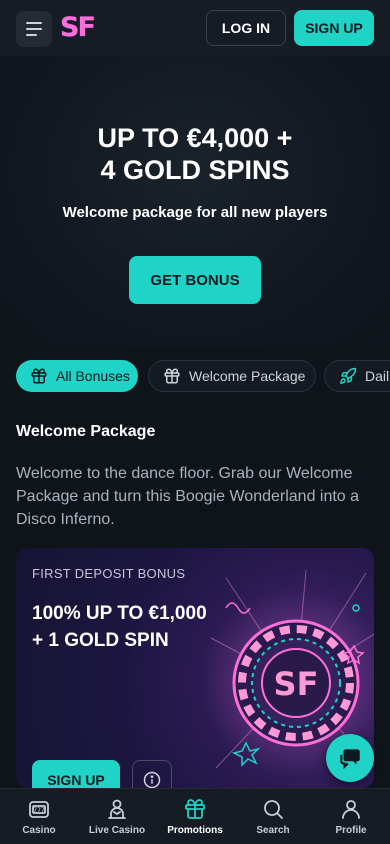 This screenshot has width=390, height=844. I want to click on hamburger-icon, so click(34, 29).